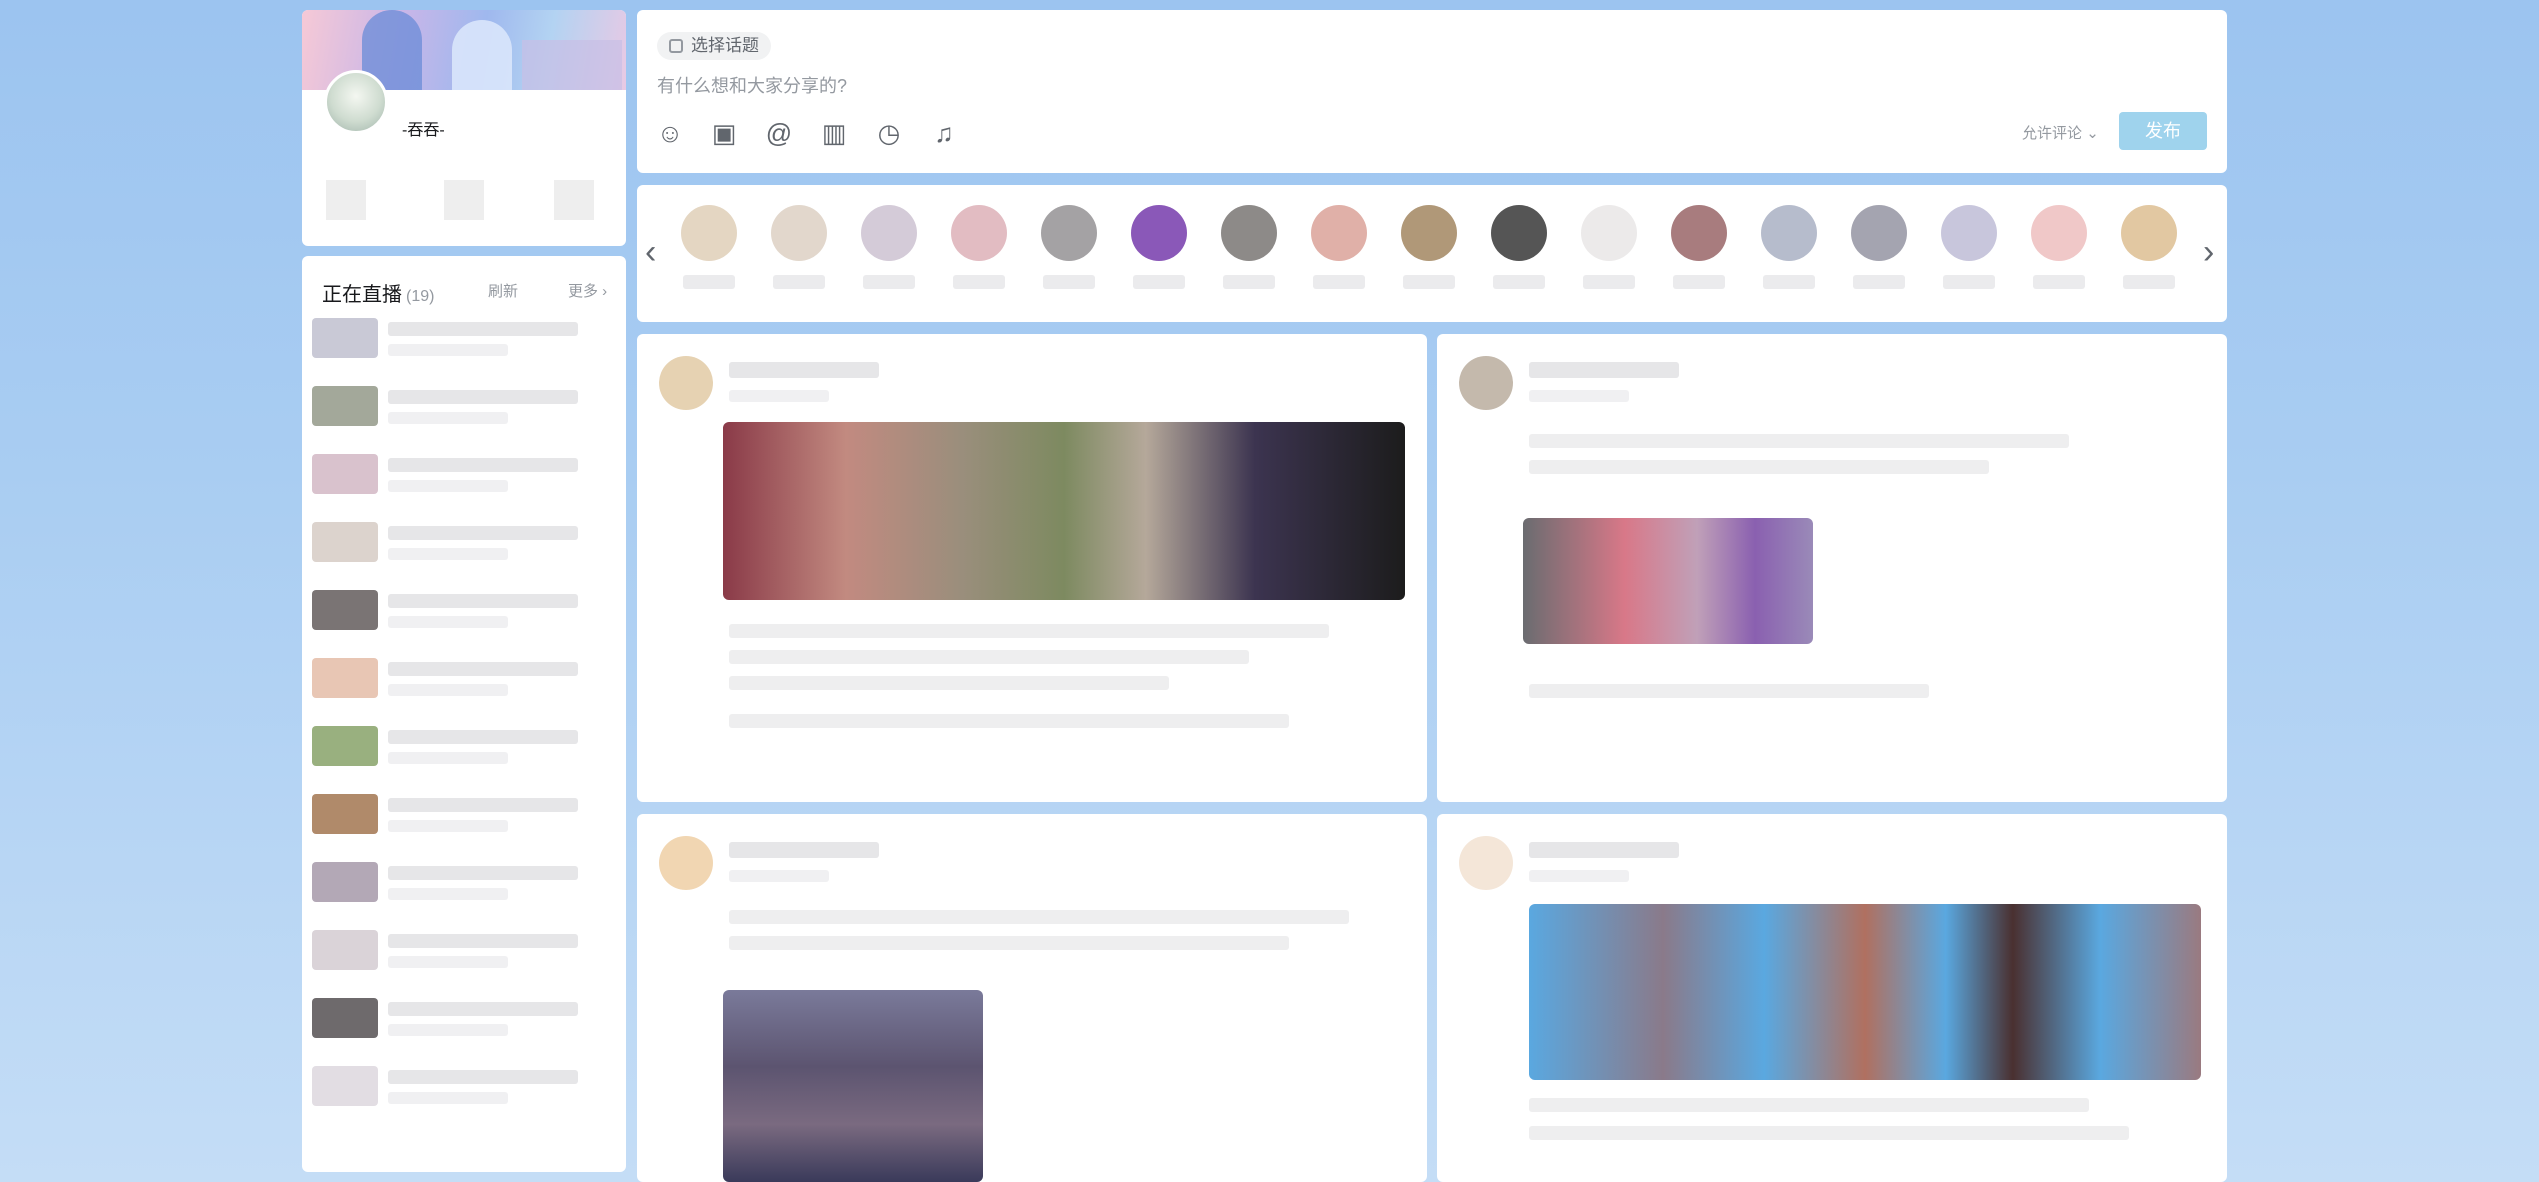 This screenshot has width=2539, height=1182. What do you see at coordinates (464, 128) in the screenshot?
I see `profile-card: -吞吞-` at bounding box center [464, 128].